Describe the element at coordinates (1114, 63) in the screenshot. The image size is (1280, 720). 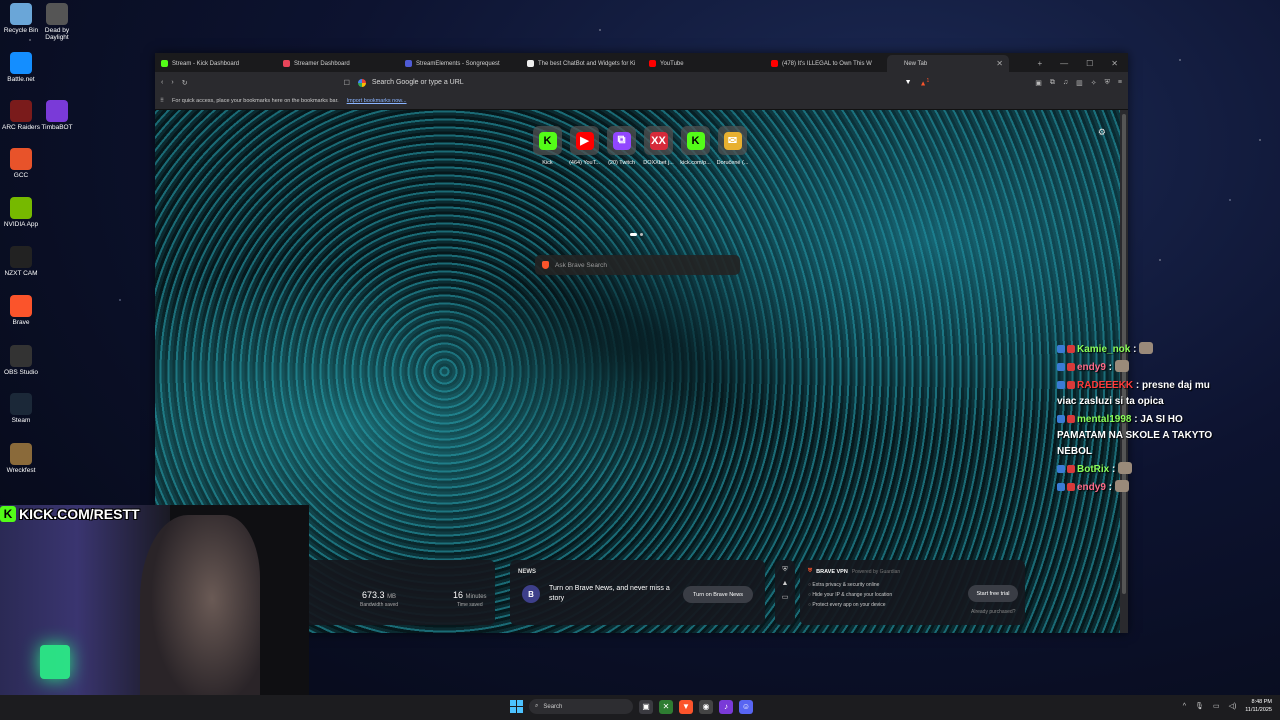
I see `close-window-icon: ✕` at that location.